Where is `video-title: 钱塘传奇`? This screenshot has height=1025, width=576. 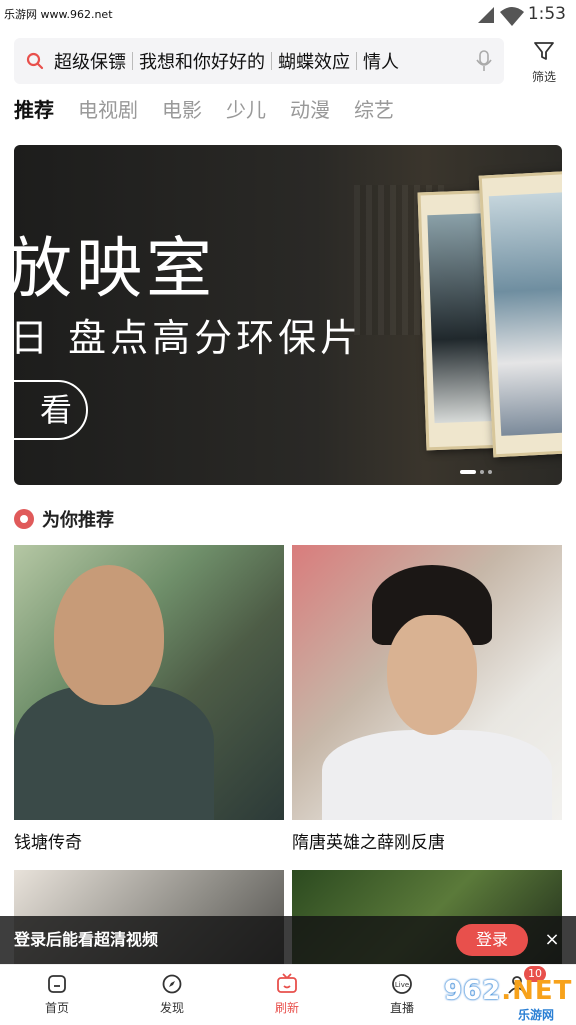 video-title: 钱塘传奇 is located at coordinates (48, 840).